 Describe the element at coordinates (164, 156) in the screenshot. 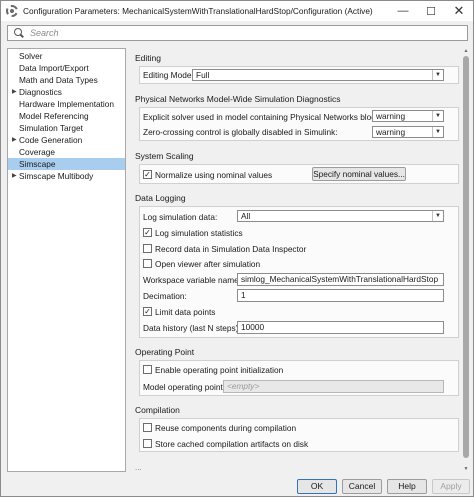

I see `scaling-section-title: System Scaling` at that location.